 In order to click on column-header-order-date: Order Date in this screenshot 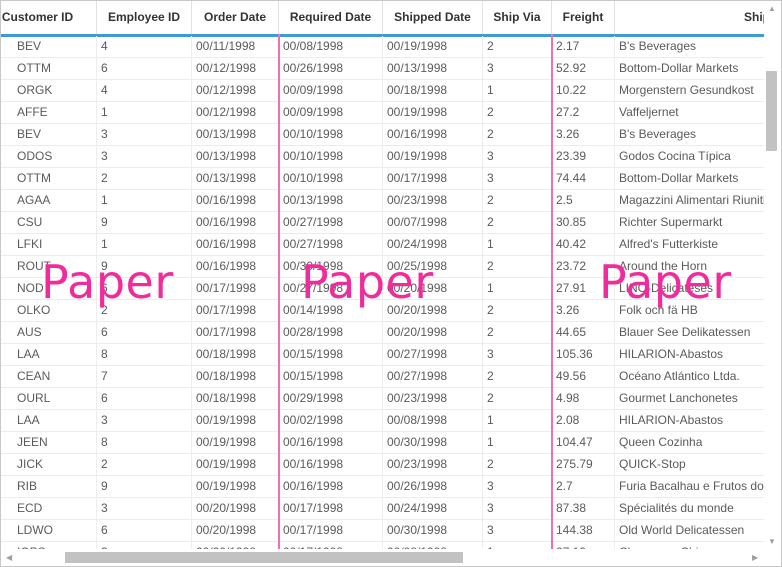, I will do `click(235, 17)`.